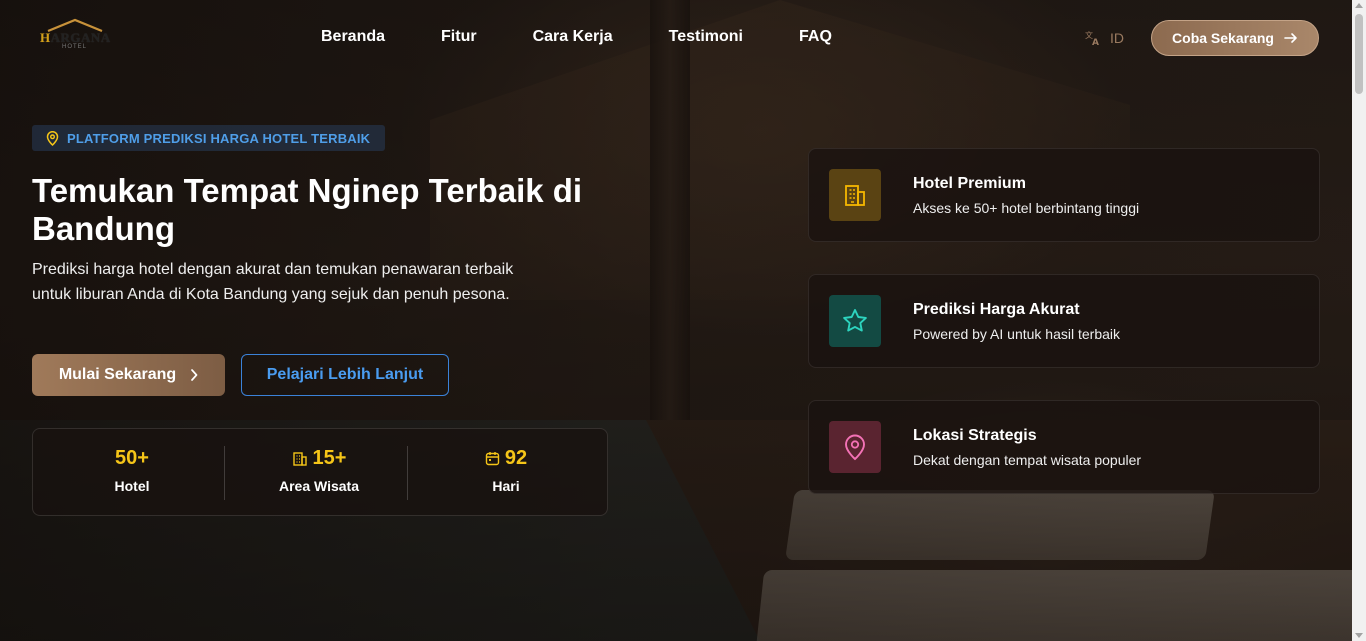 This screenshot has width=1366, height=641. I want to click on stat-value: 92, so click(516, 458).